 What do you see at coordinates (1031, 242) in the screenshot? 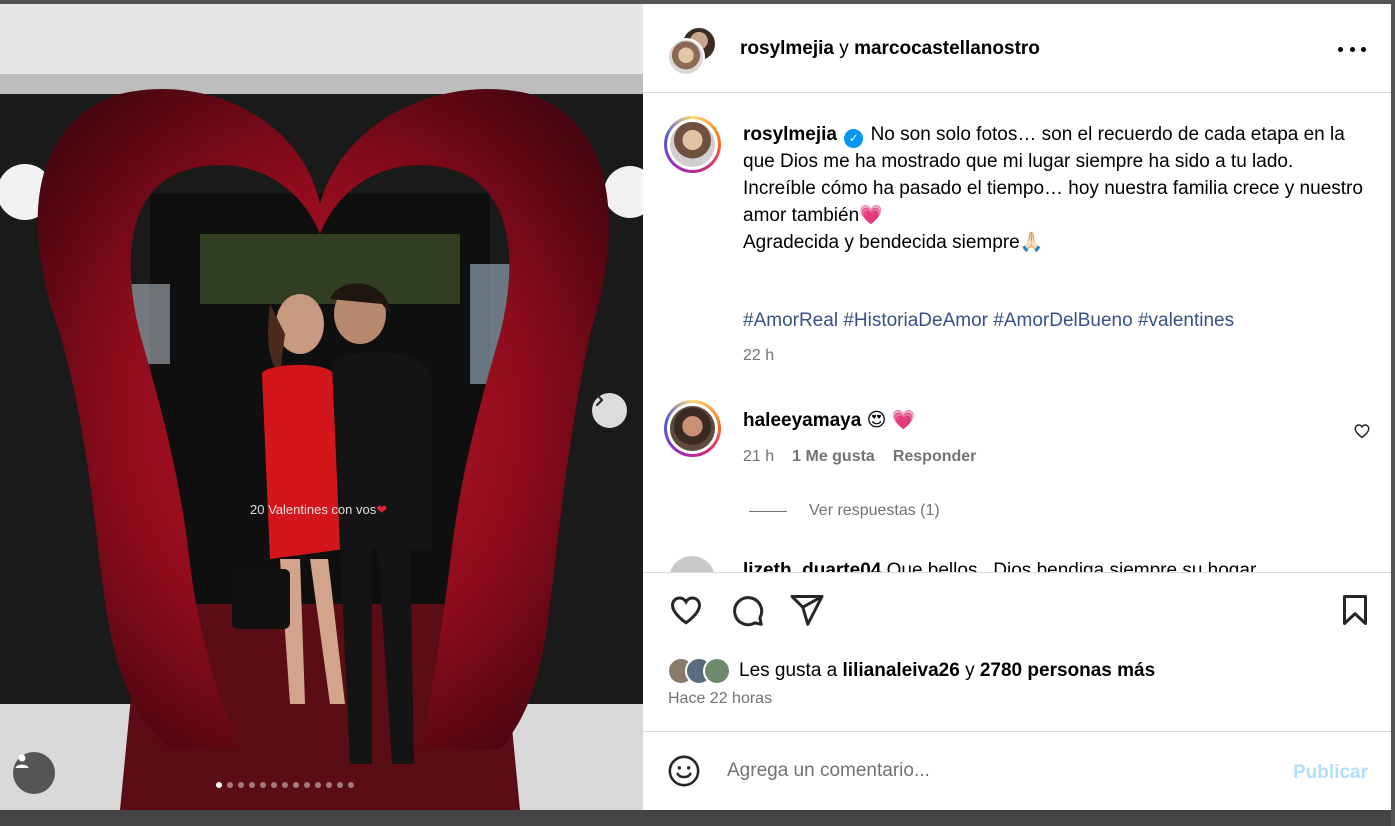
I see `pray-emoji: 🙏🏻` at bounding box center [1031, 242].